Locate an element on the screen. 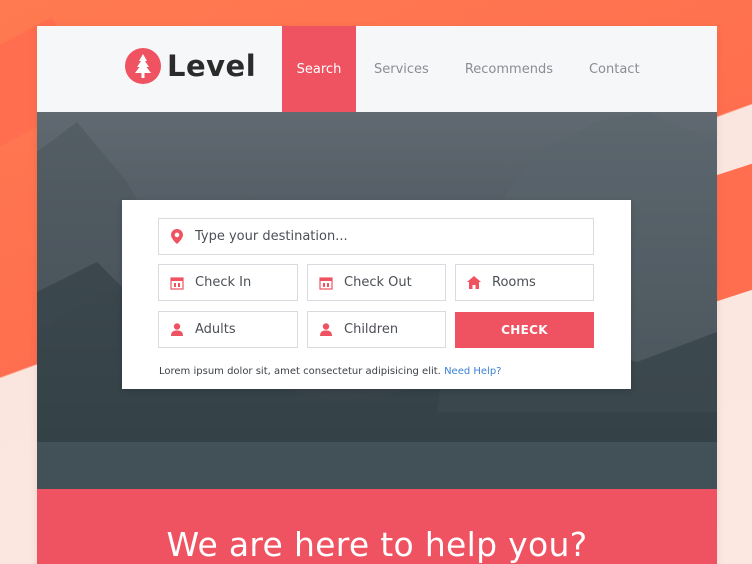  nav-item-contact: Contact is located at coordinates (614, 69).